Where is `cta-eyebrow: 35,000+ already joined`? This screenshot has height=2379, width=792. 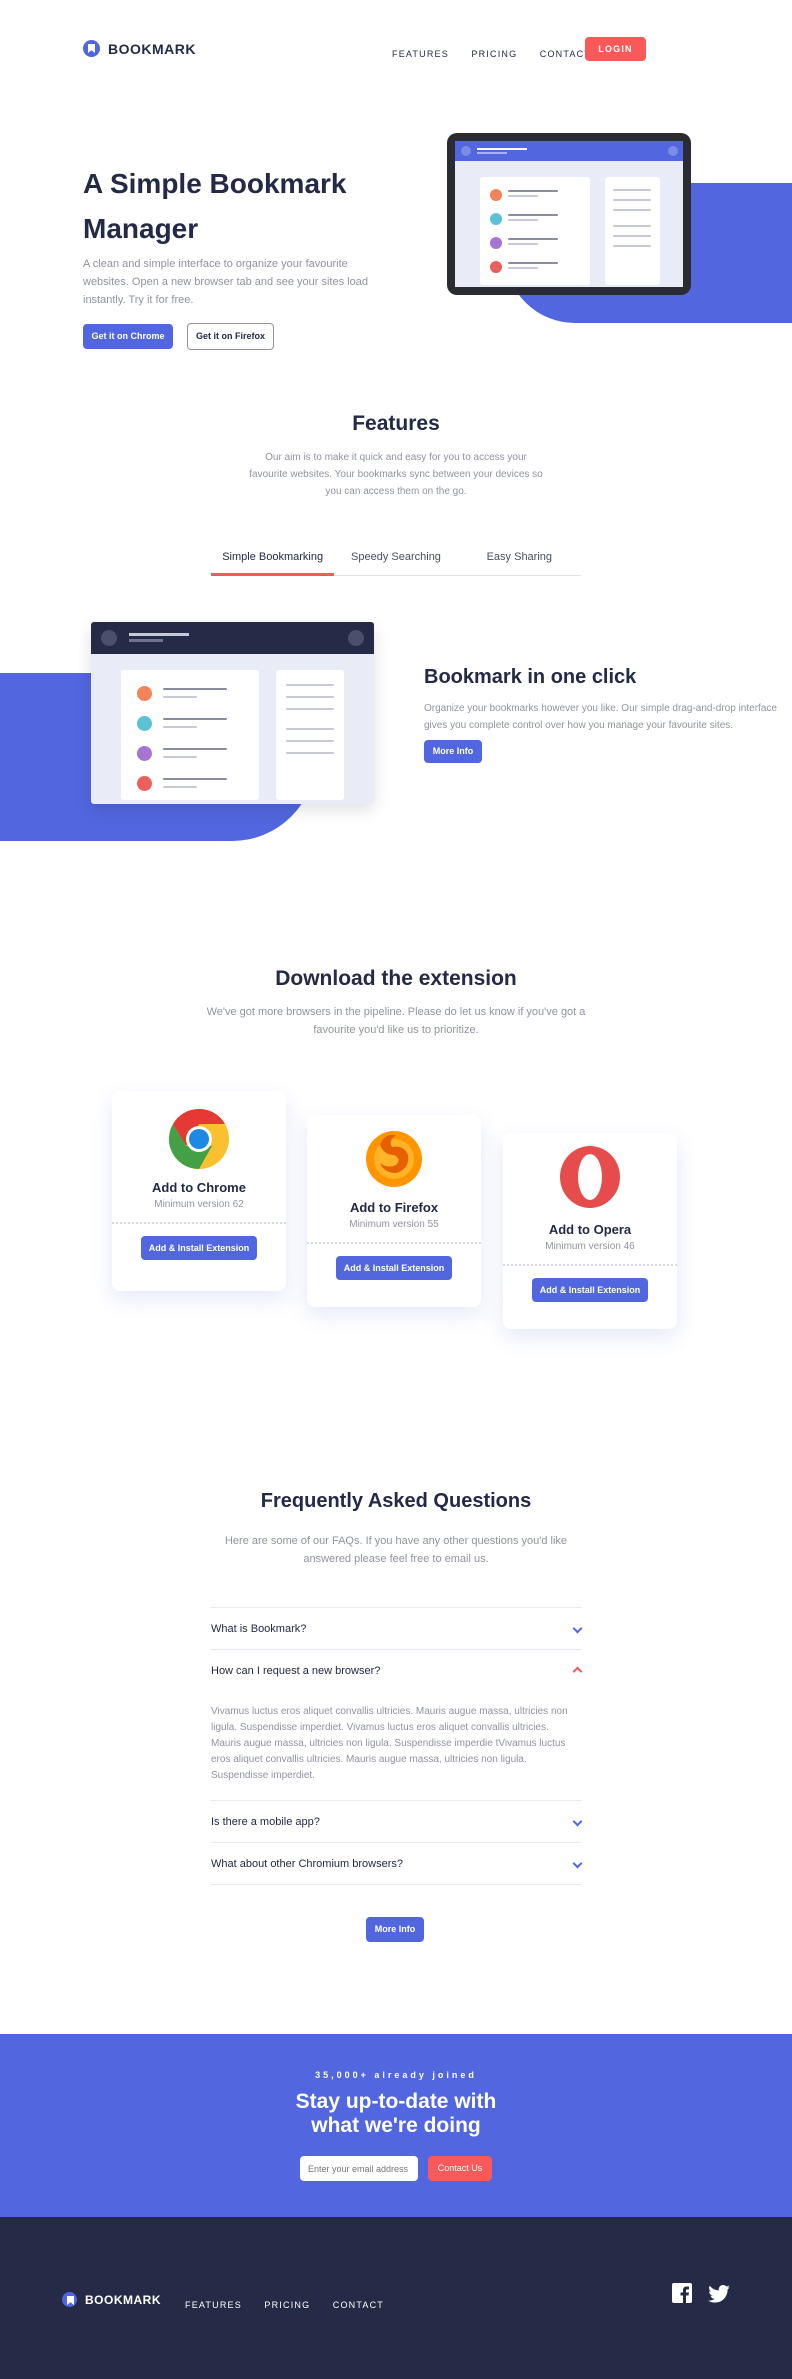
cta-eyebrow: 35,000+ already joined is located at coordinates (396, 2075).